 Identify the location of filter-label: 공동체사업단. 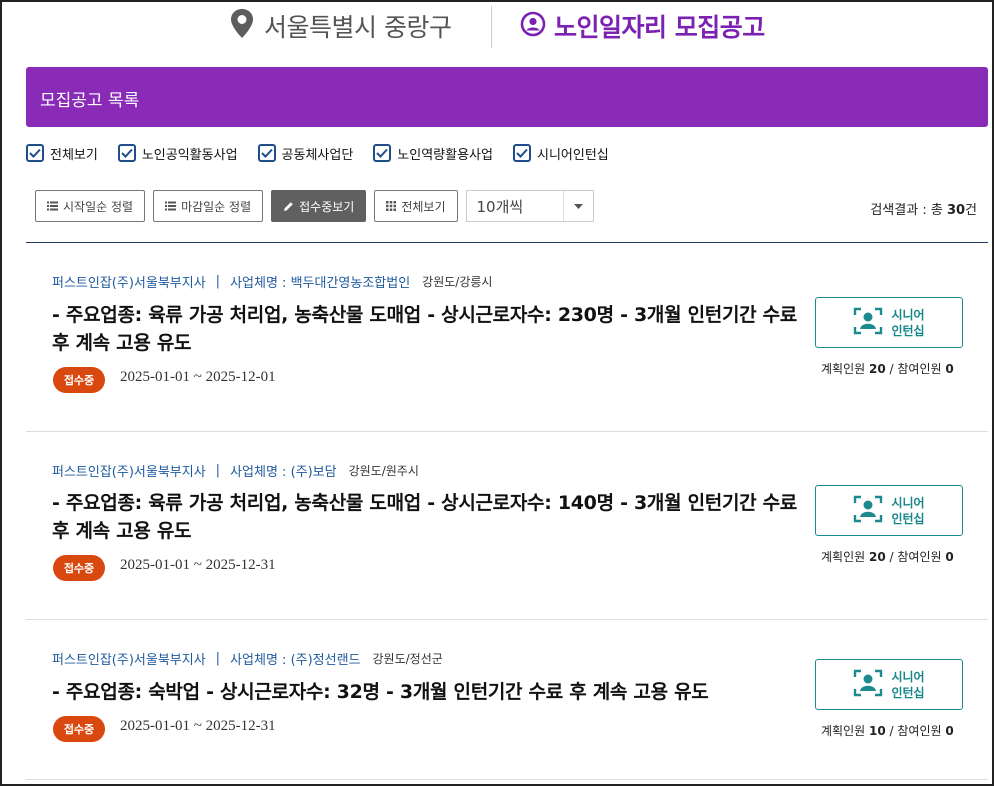
(317, 155).